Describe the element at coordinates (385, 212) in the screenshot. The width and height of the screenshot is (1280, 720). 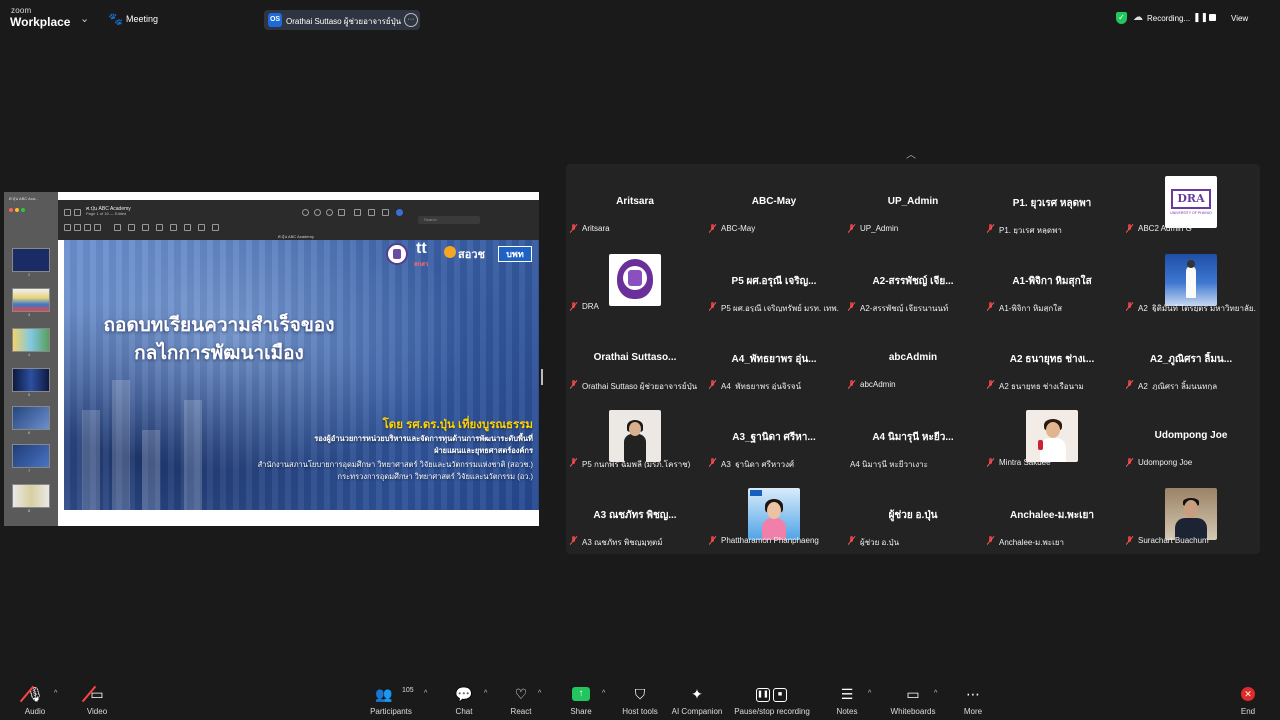
I see `annotate-icon` at that location.